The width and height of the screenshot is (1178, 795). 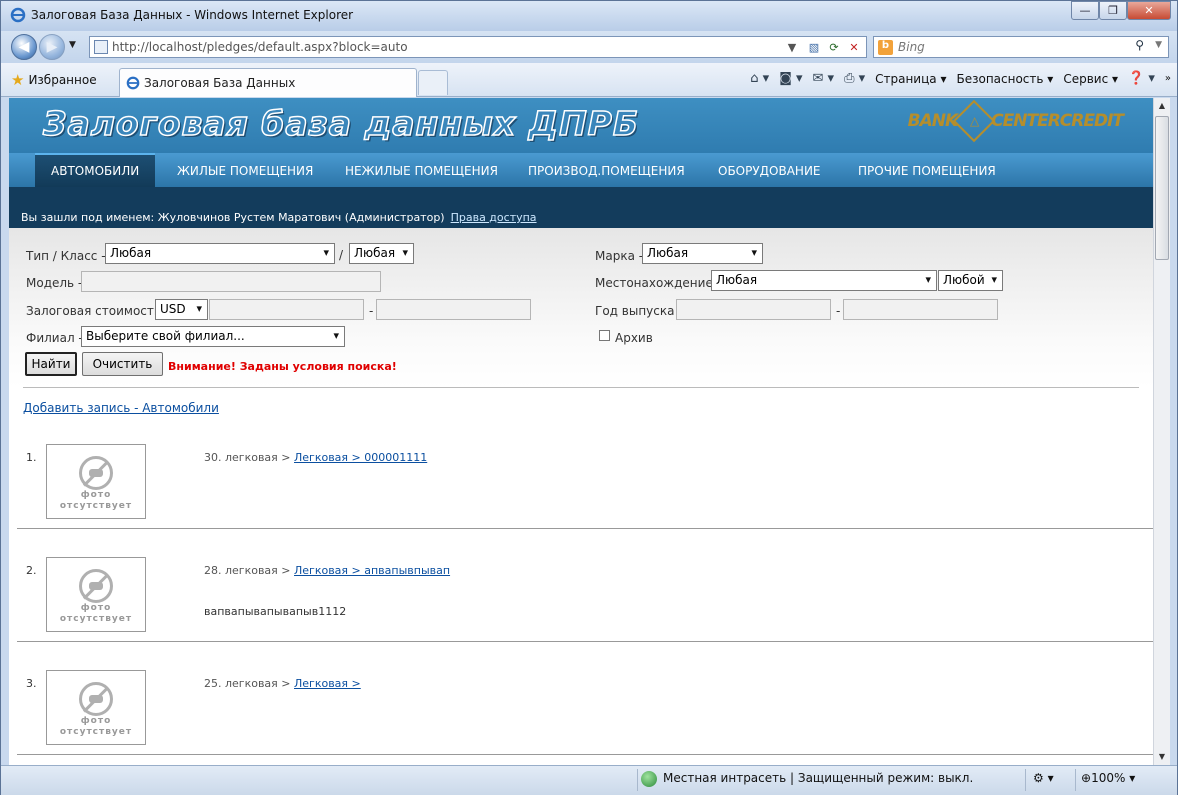 I want to click on archive-checkbox, so click(x=604, y=335).